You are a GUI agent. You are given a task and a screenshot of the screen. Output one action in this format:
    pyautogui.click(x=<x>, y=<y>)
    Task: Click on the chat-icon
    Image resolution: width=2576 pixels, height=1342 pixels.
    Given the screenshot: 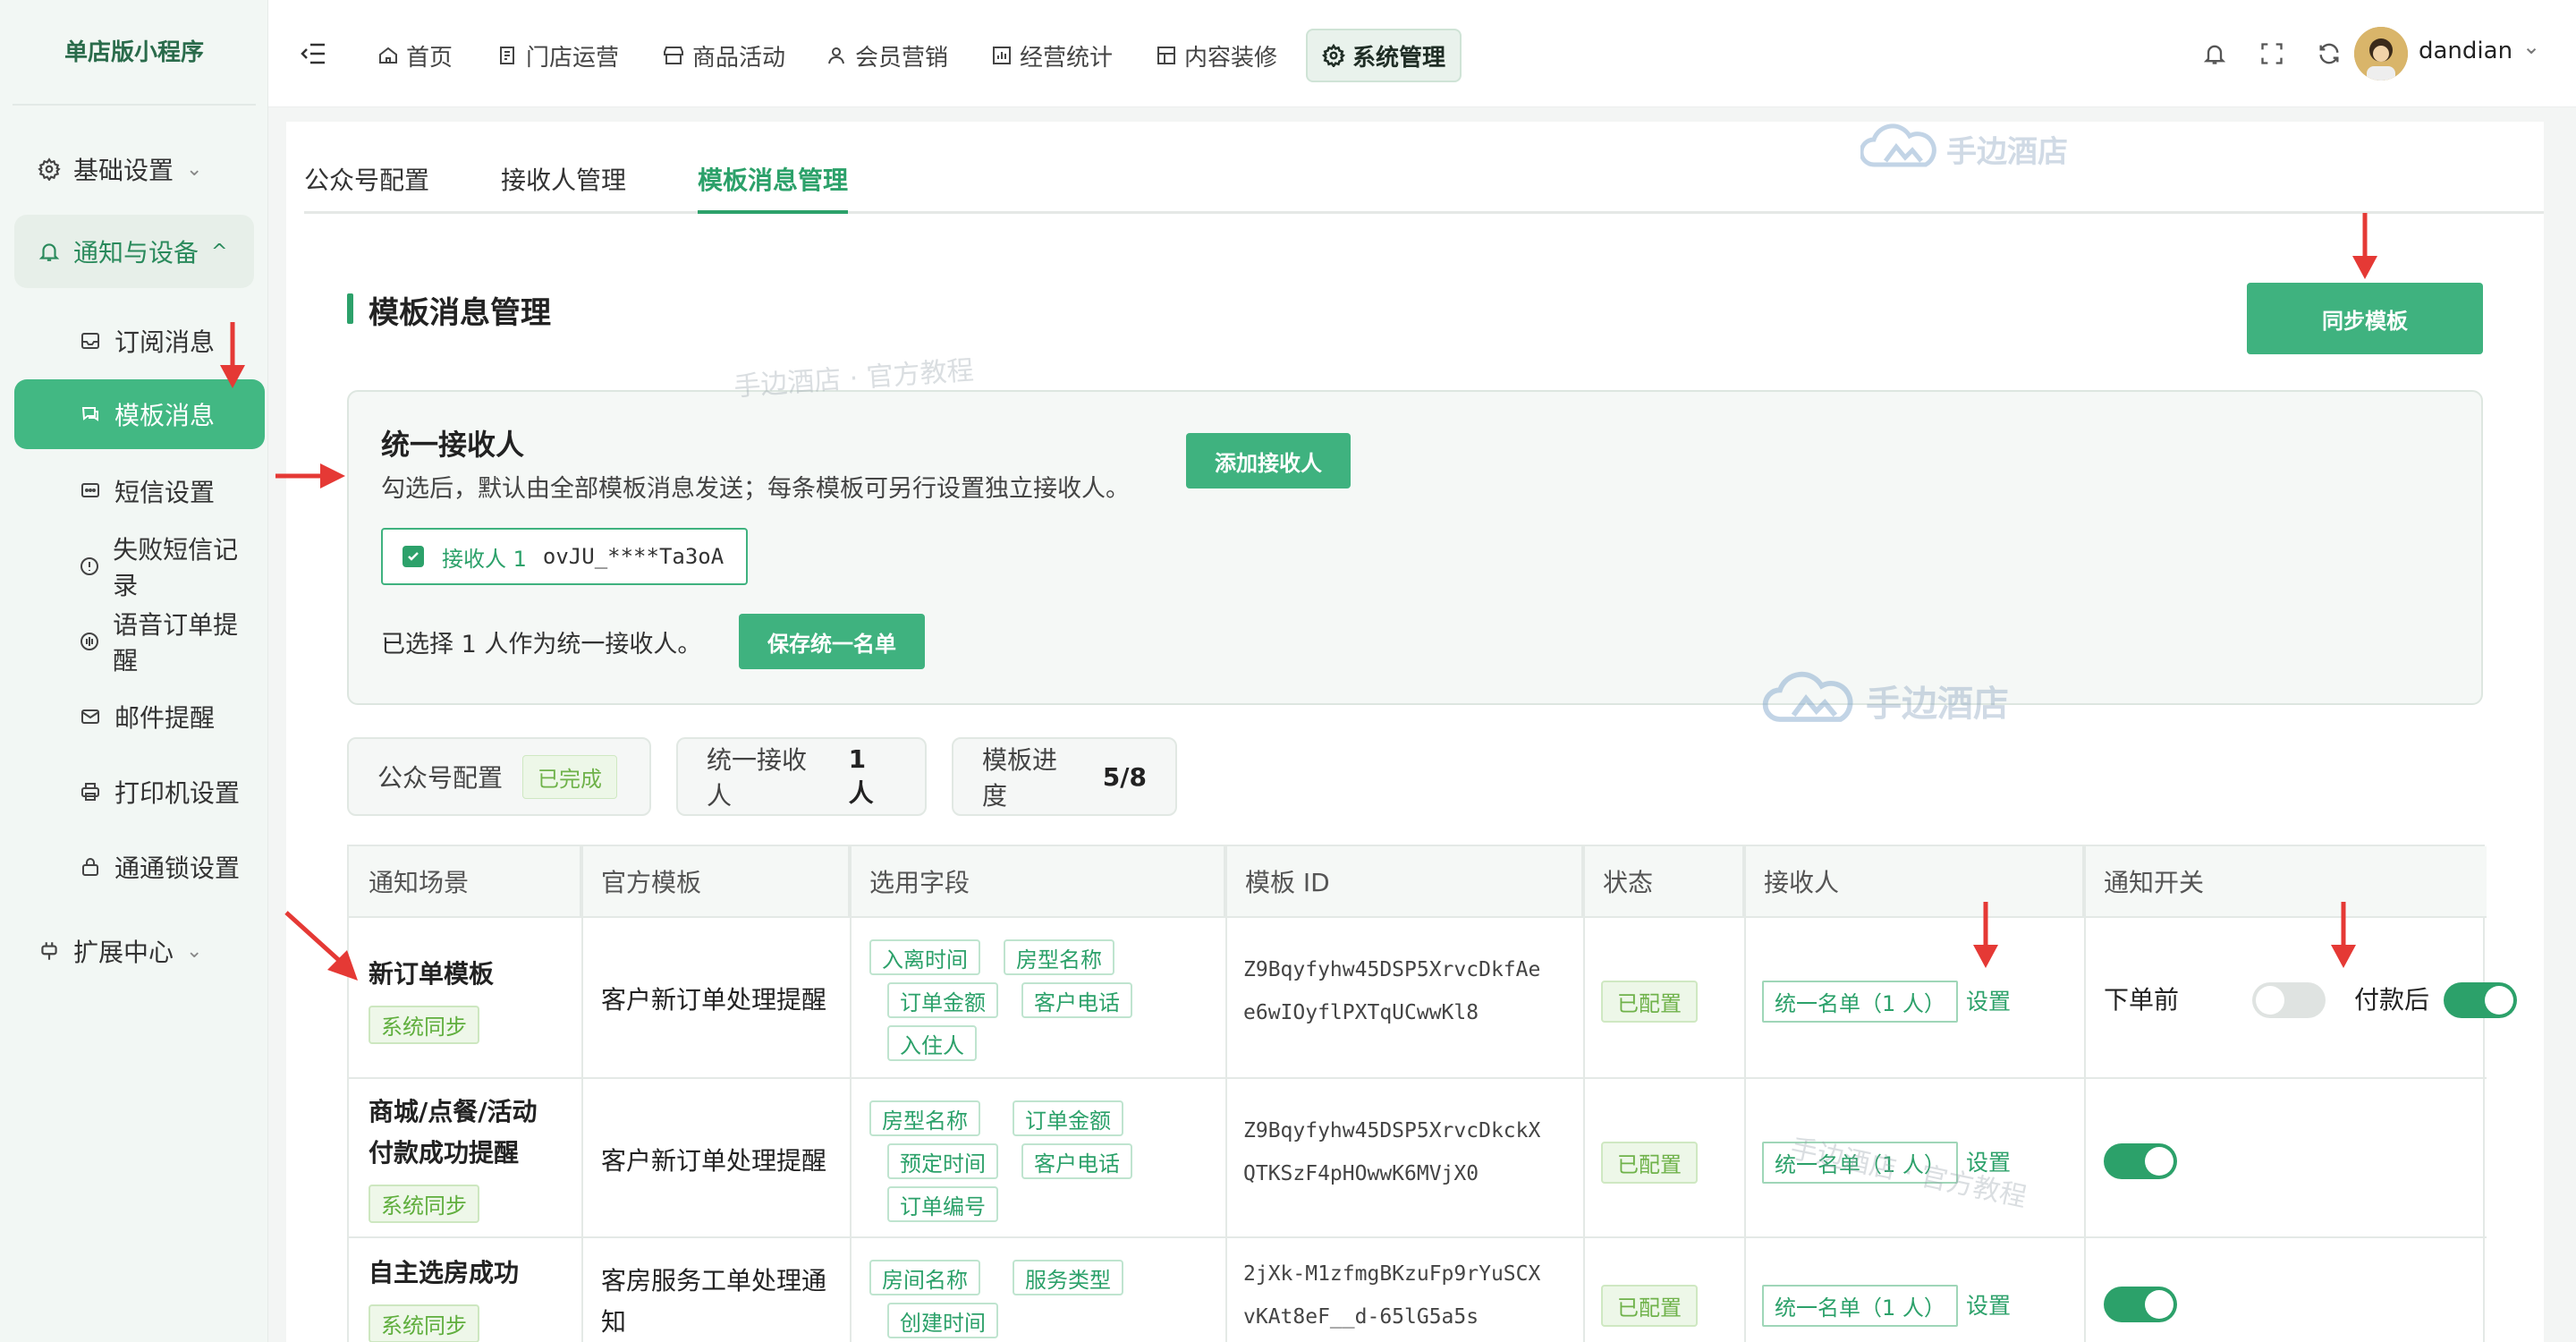 What is the action you would take?
    pyautogui.click(x=90, y=414)
    